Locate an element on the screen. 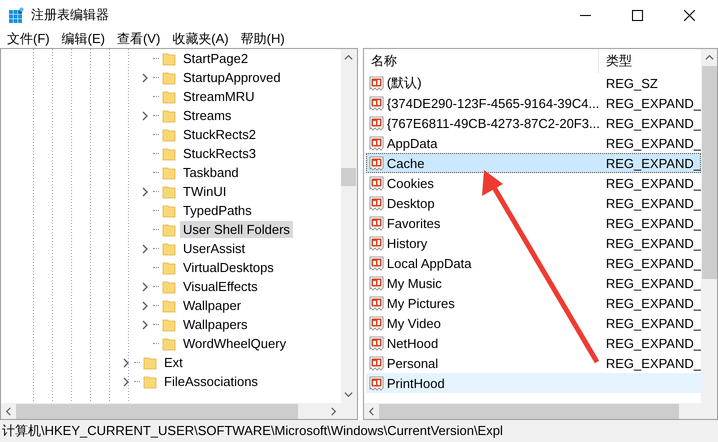  tree-item: User Shell Folders is located at coordinates (236, 229).